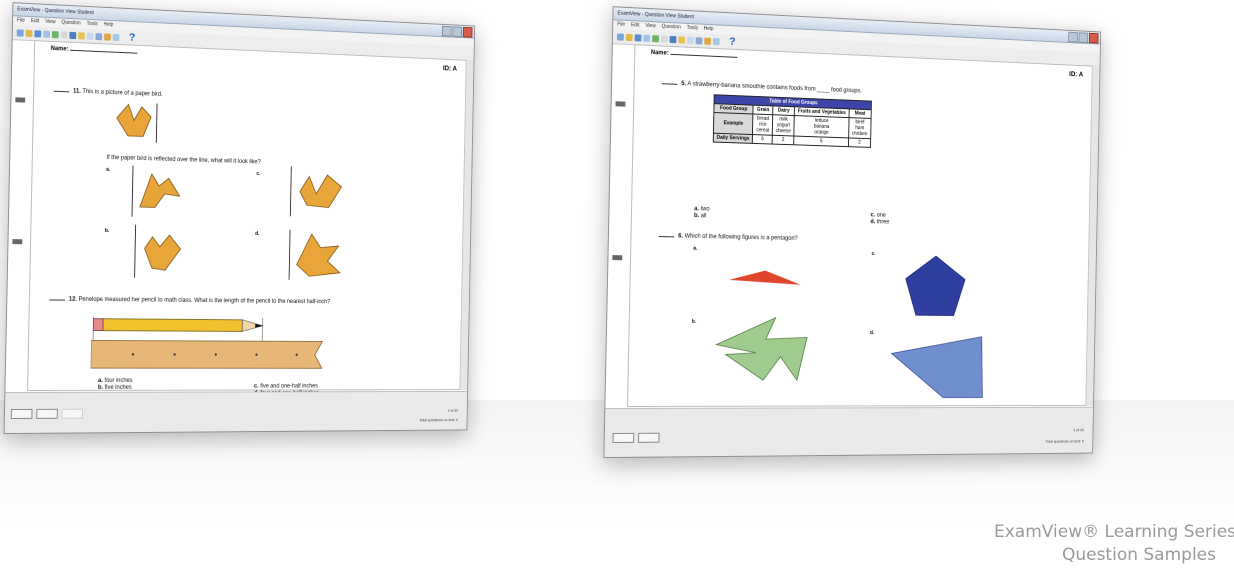 The width and height of the screenshot is (1234, 578). I want to click on answer-c: c. one, so click(877, 216).